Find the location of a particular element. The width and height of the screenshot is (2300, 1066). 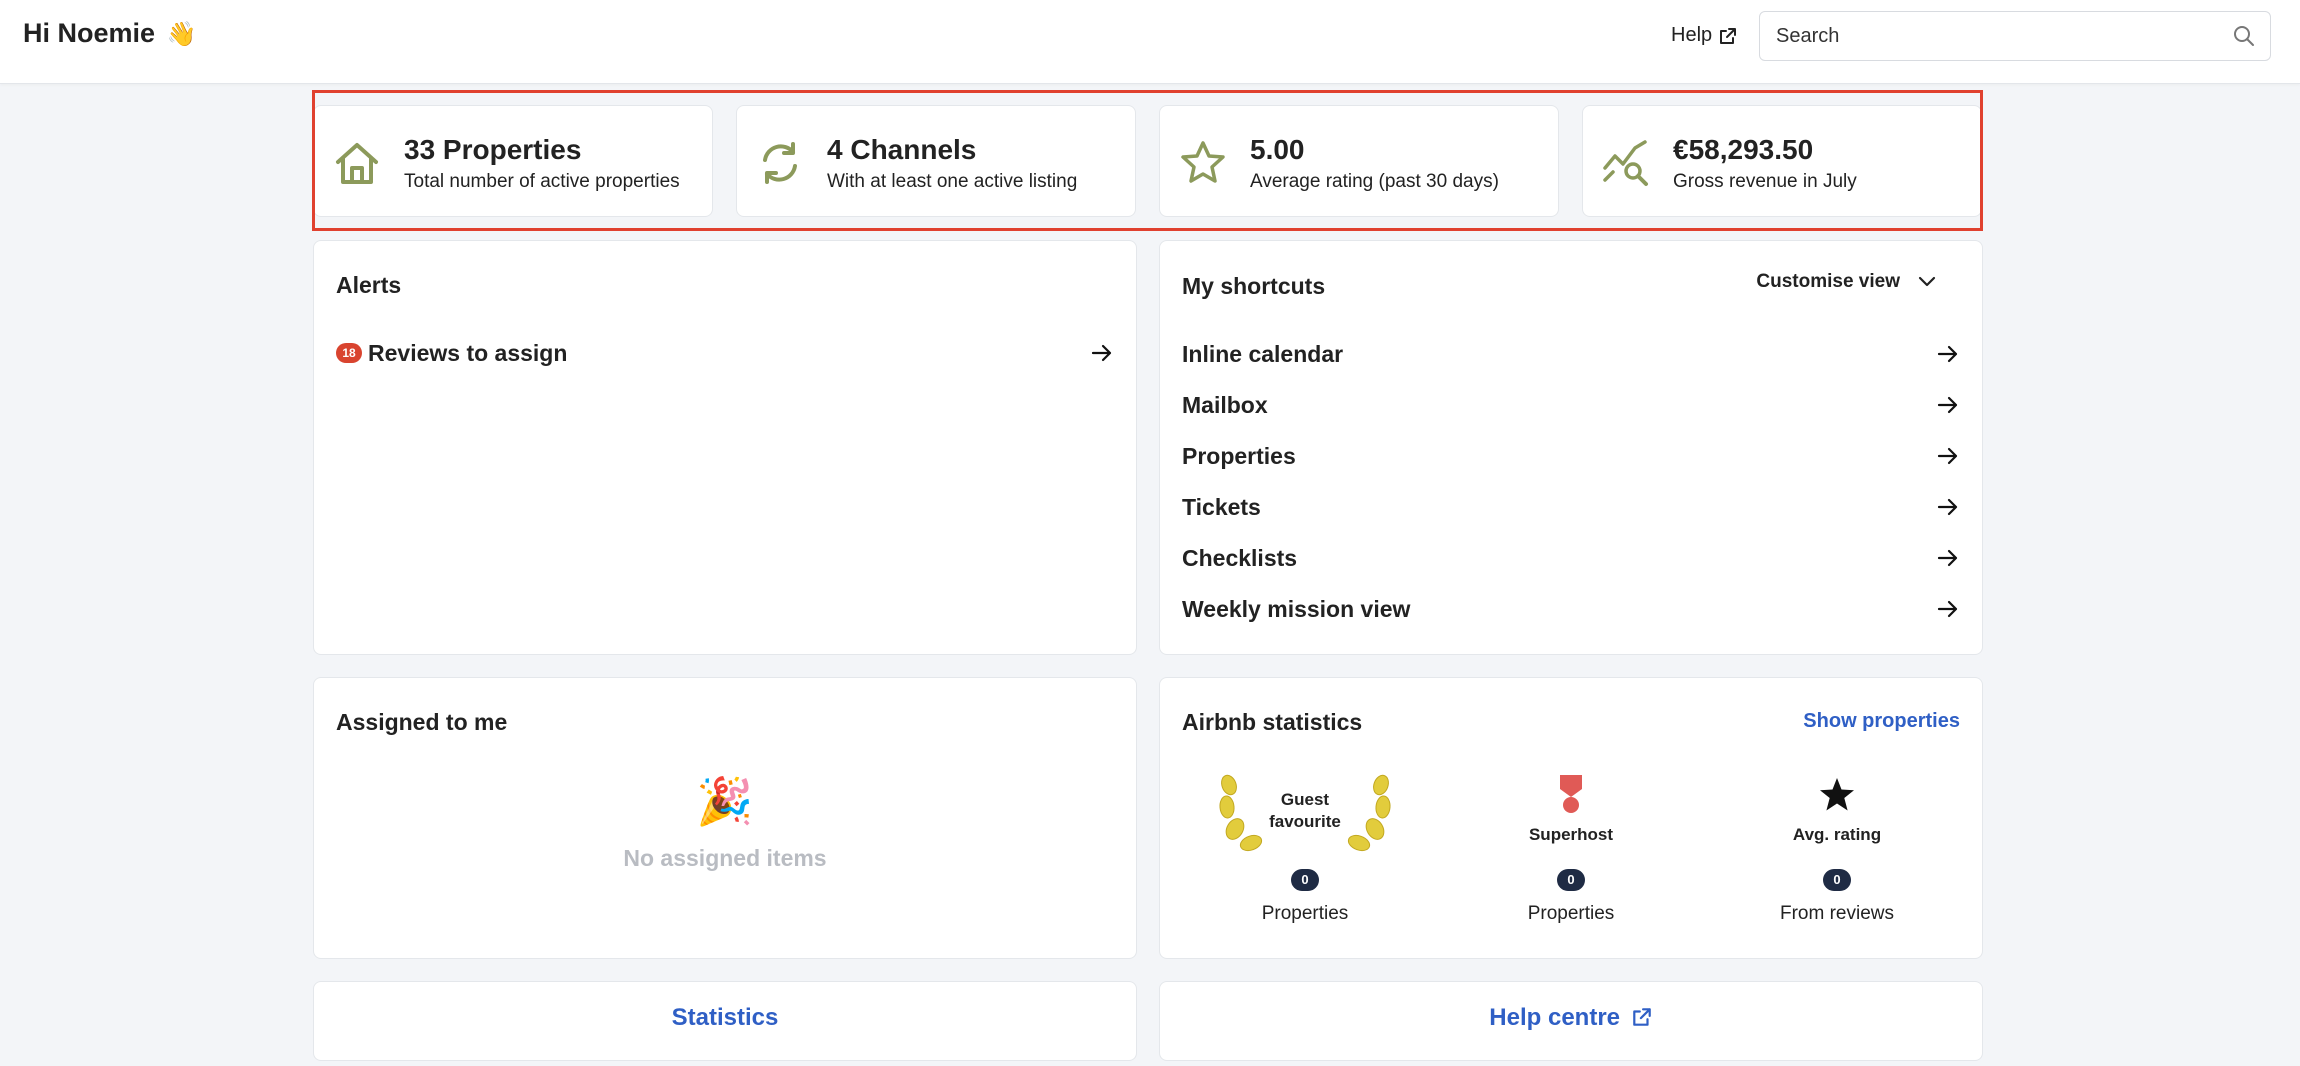

guest-favourite-line2: favourite is located at coordinates (1305, 821).